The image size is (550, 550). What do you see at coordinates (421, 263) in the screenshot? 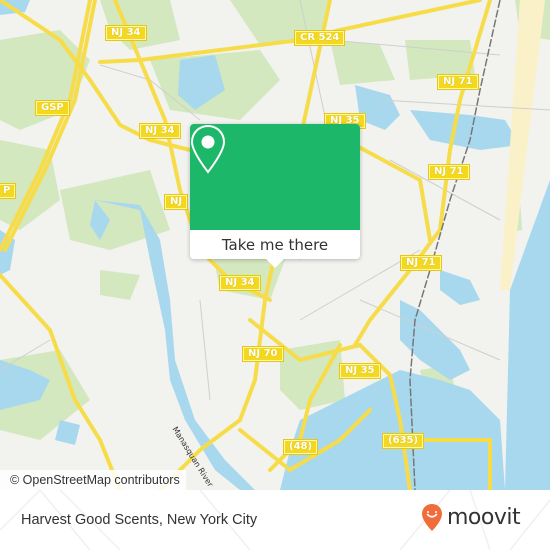
I see `road-label-nj71-low: NJ 71` at bounding box center [421, 263].